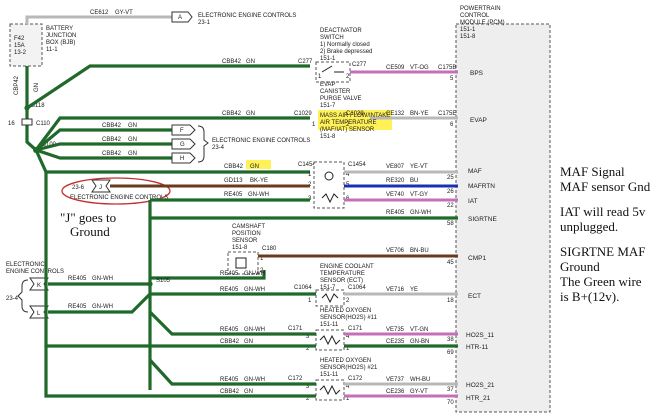 Image resolution: width=650 pixels, height=416 pixels. What do you see at coordinates (475, 171) in the screenshot?
I see `pcm-signal-maf: MAF` at bounding box center [475, 171].